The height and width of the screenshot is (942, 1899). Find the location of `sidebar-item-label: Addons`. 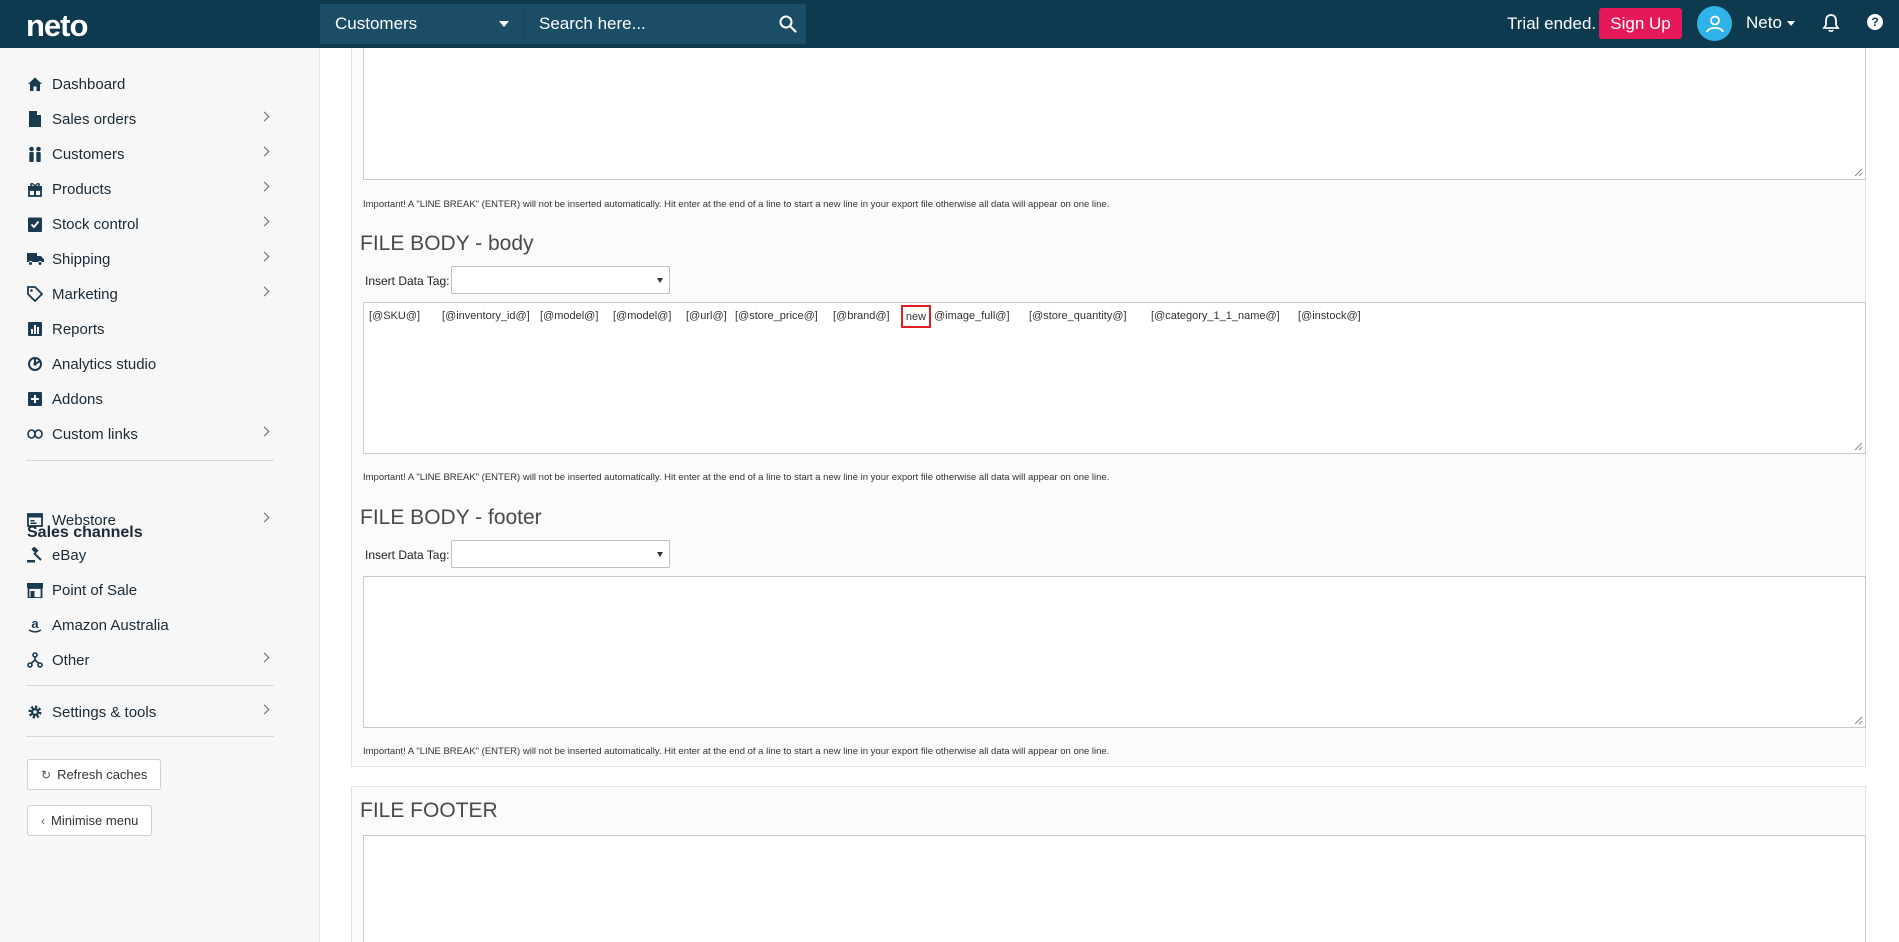

sidebar-item-label: Addons is located at coordinates (77, 399).